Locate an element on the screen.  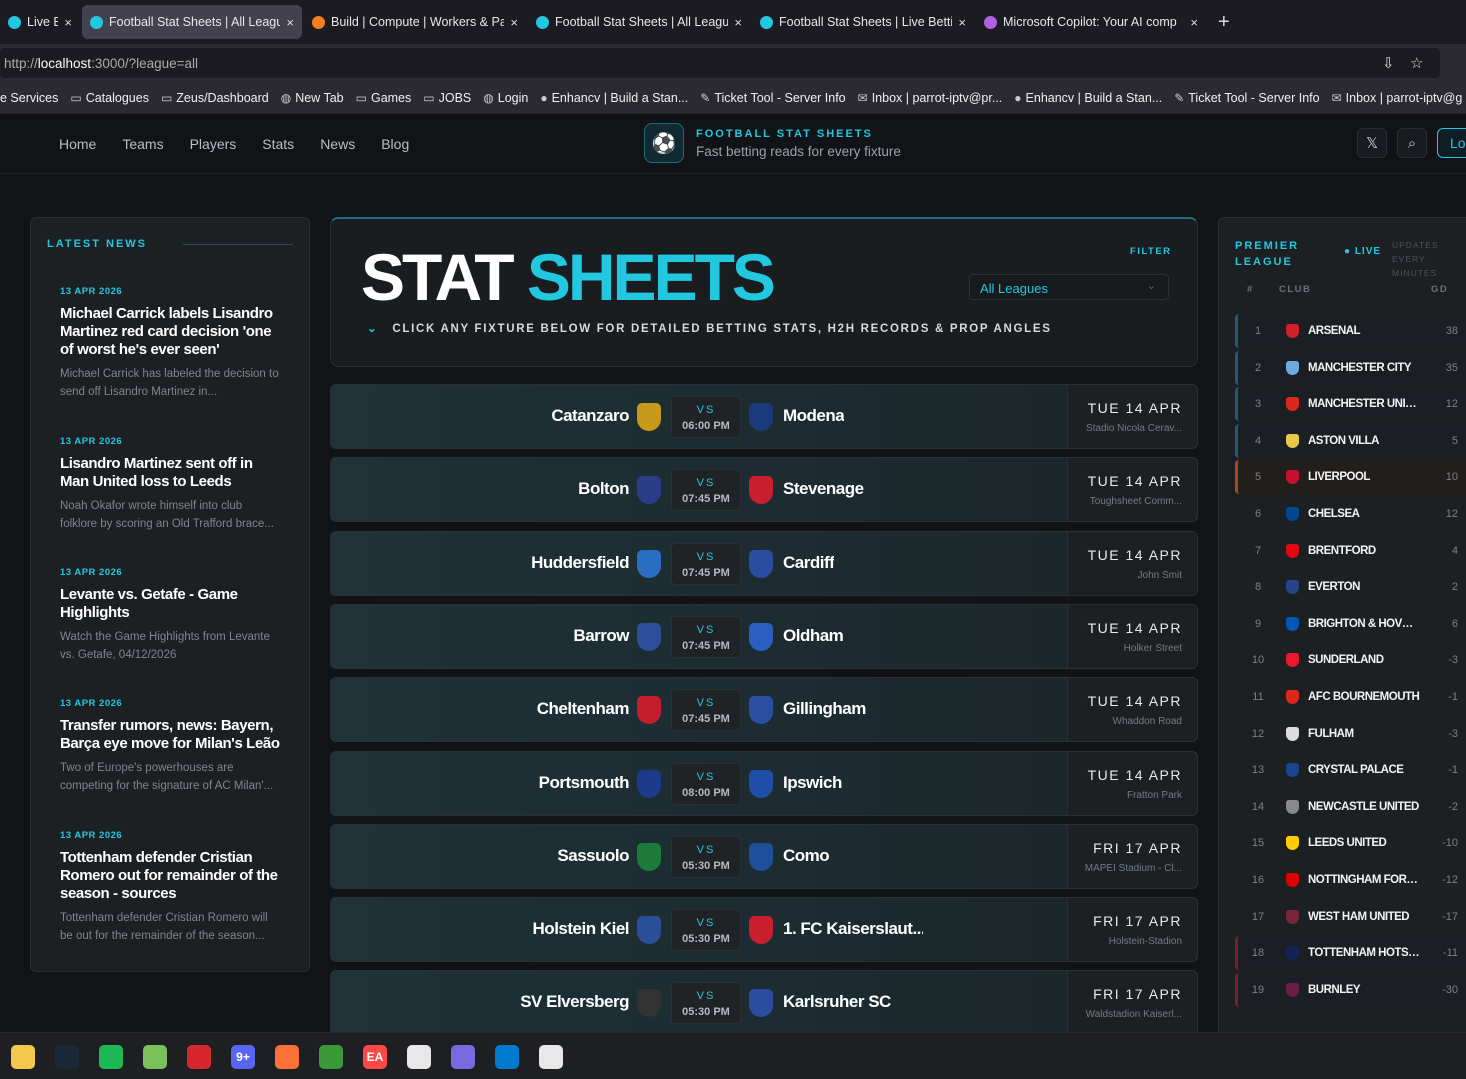
bookmark-item: ▭ Games is located at coordinates (384, 98).